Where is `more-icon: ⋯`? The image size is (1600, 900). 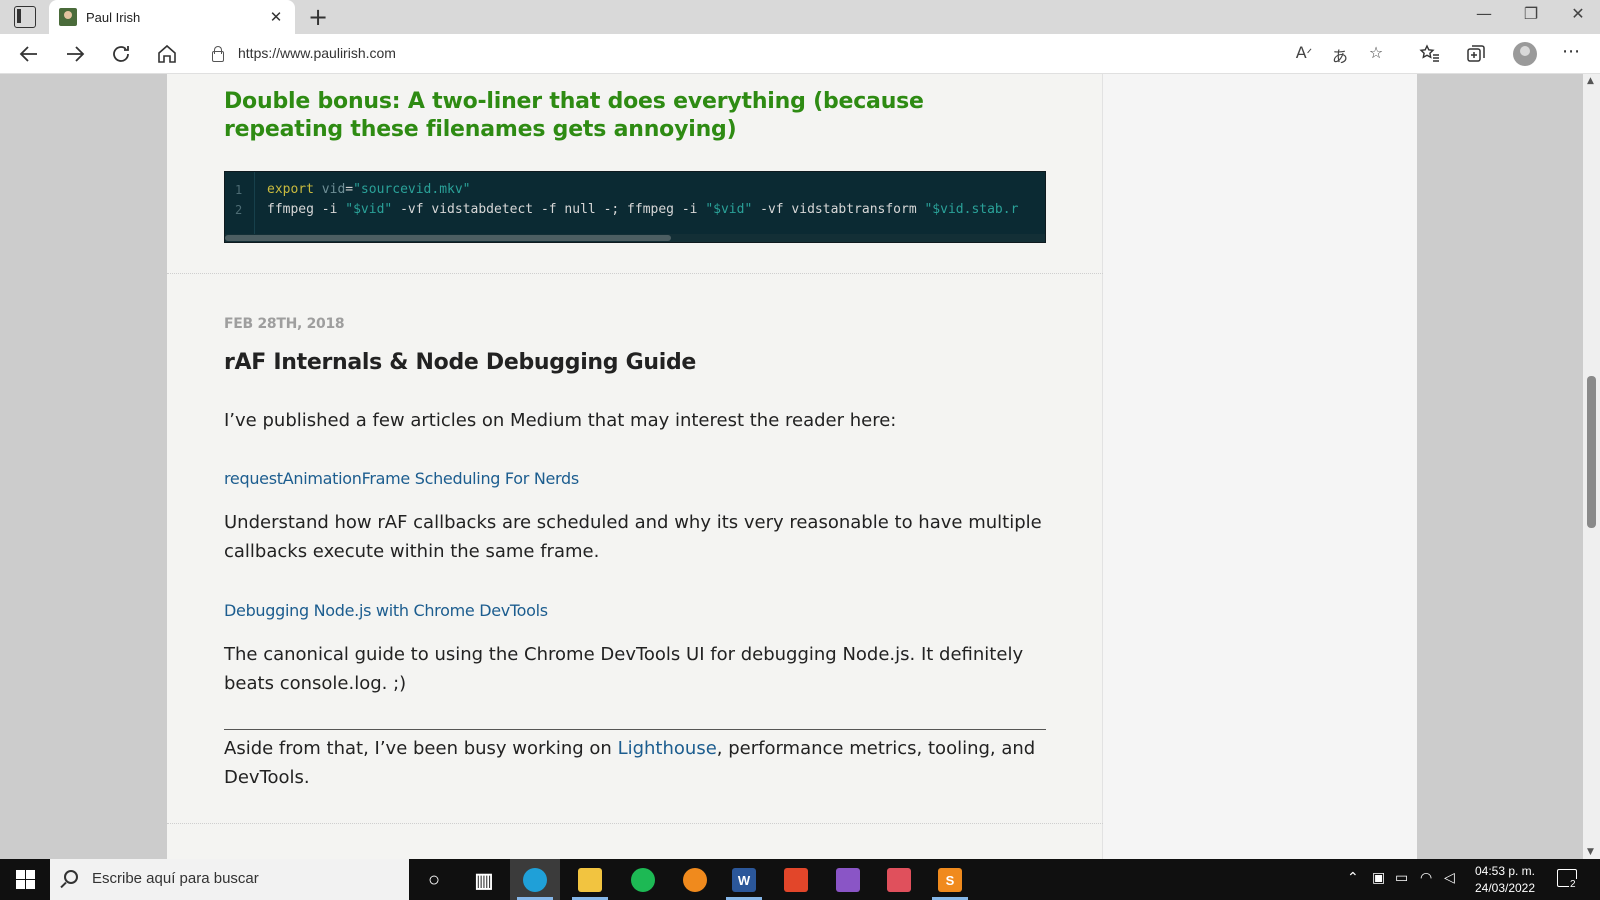 more-icon: ⋯ is located at coordinates (1571, 52).